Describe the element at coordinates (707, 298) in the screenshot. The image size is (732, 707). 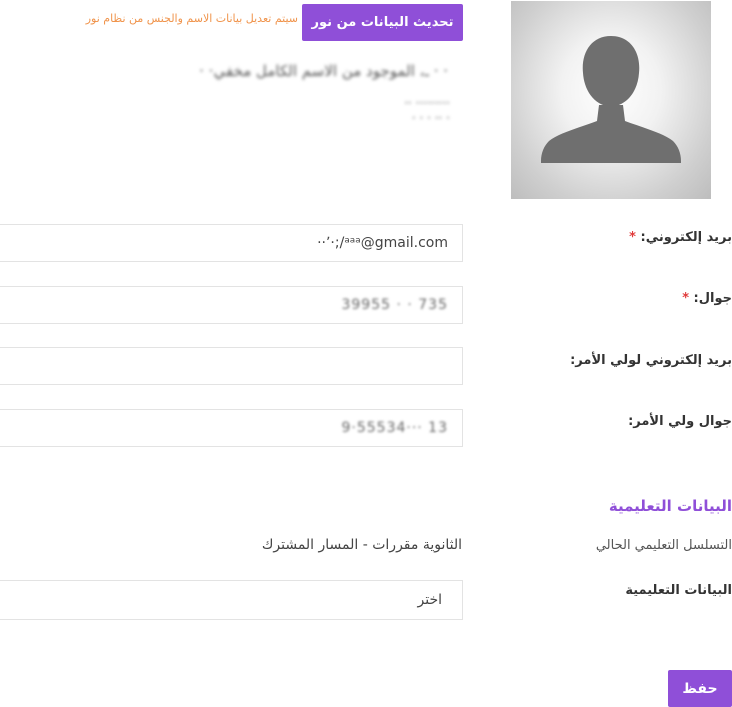
I see `mobile-label: جوال: *` at that location.